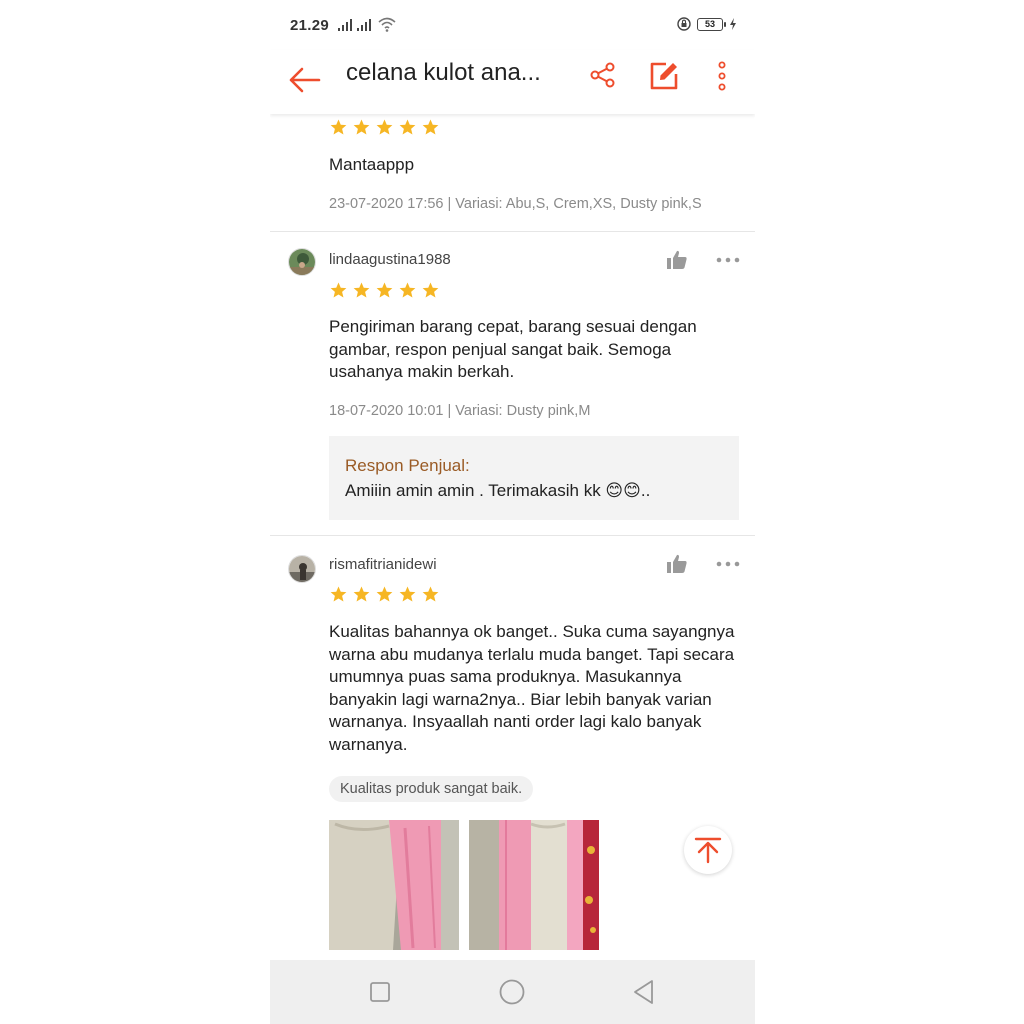 The image size is (1024, 1024). I want to click on arrow-up-to-top-icon, so click(708, 850).